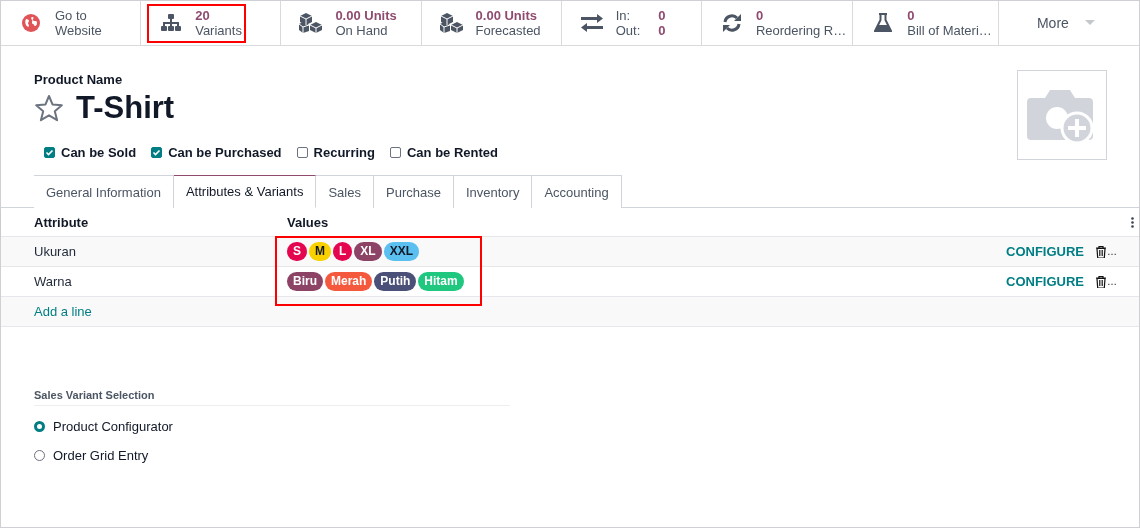 This screenshot has height=528, width=1140. What do you see at coordinates (245, 191) in the screenshot?
I see `tab: Attributes & Variants` at bounding box center [245, 191].